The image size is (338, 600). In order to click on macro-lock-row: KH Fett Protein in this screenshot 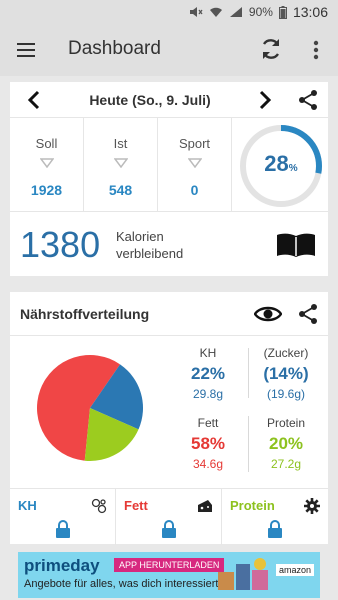, I will do `click(169, 516)`.